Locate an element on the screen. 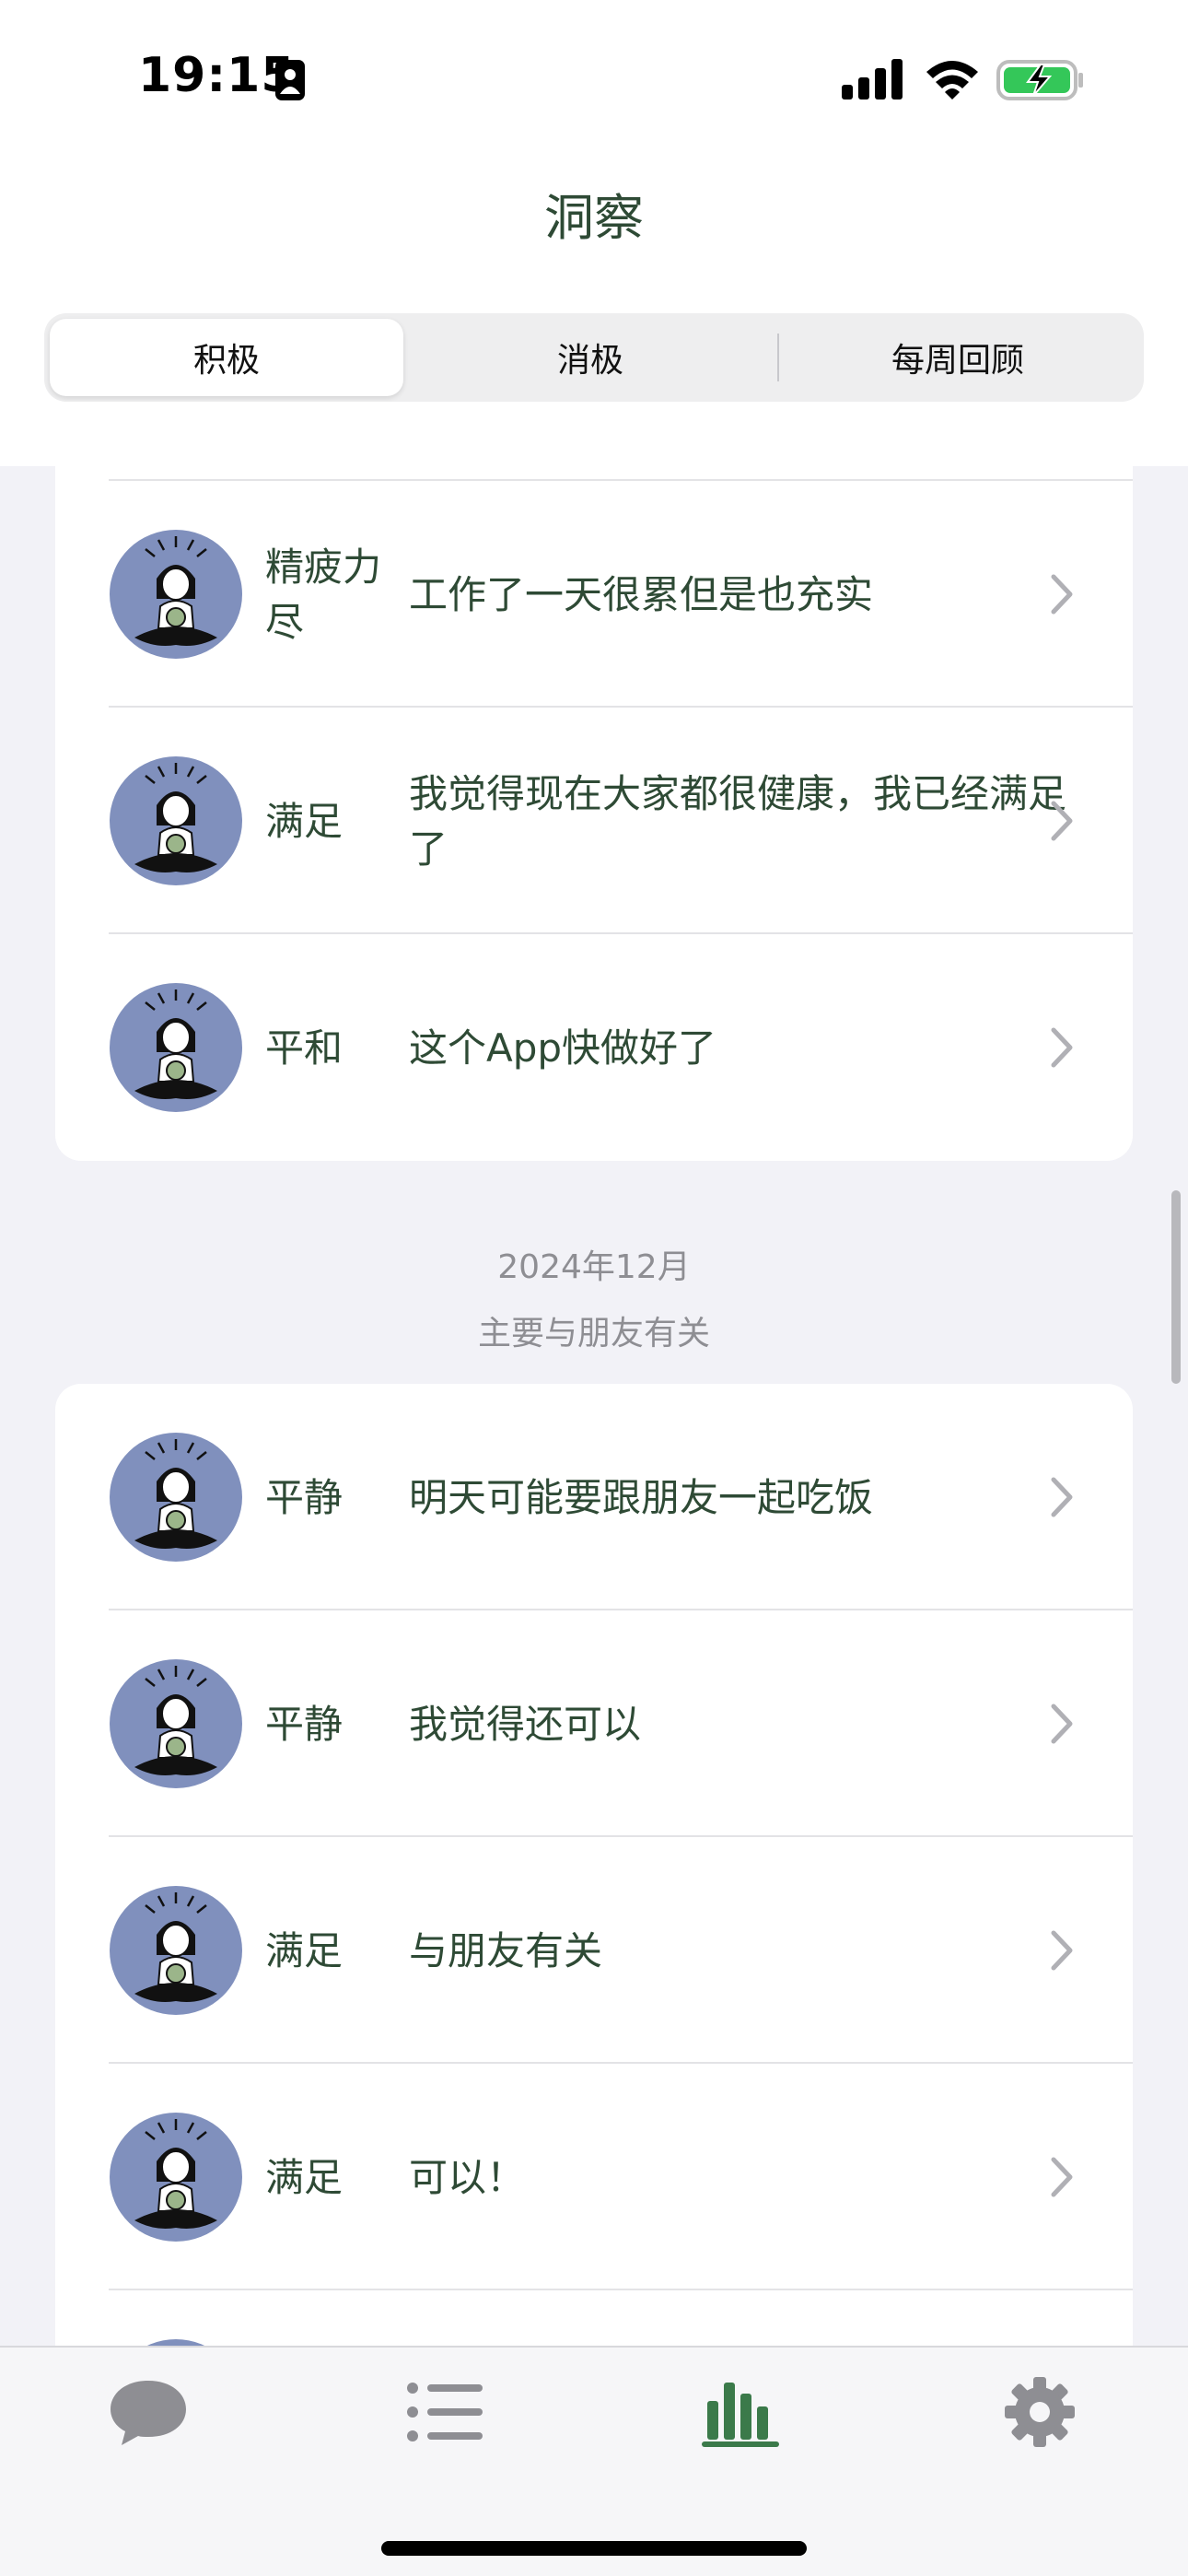 The width and height of the screenshot is (1188, 2576). segment-weekly-review: 每周回顾 is located at coordinates (957, 357).